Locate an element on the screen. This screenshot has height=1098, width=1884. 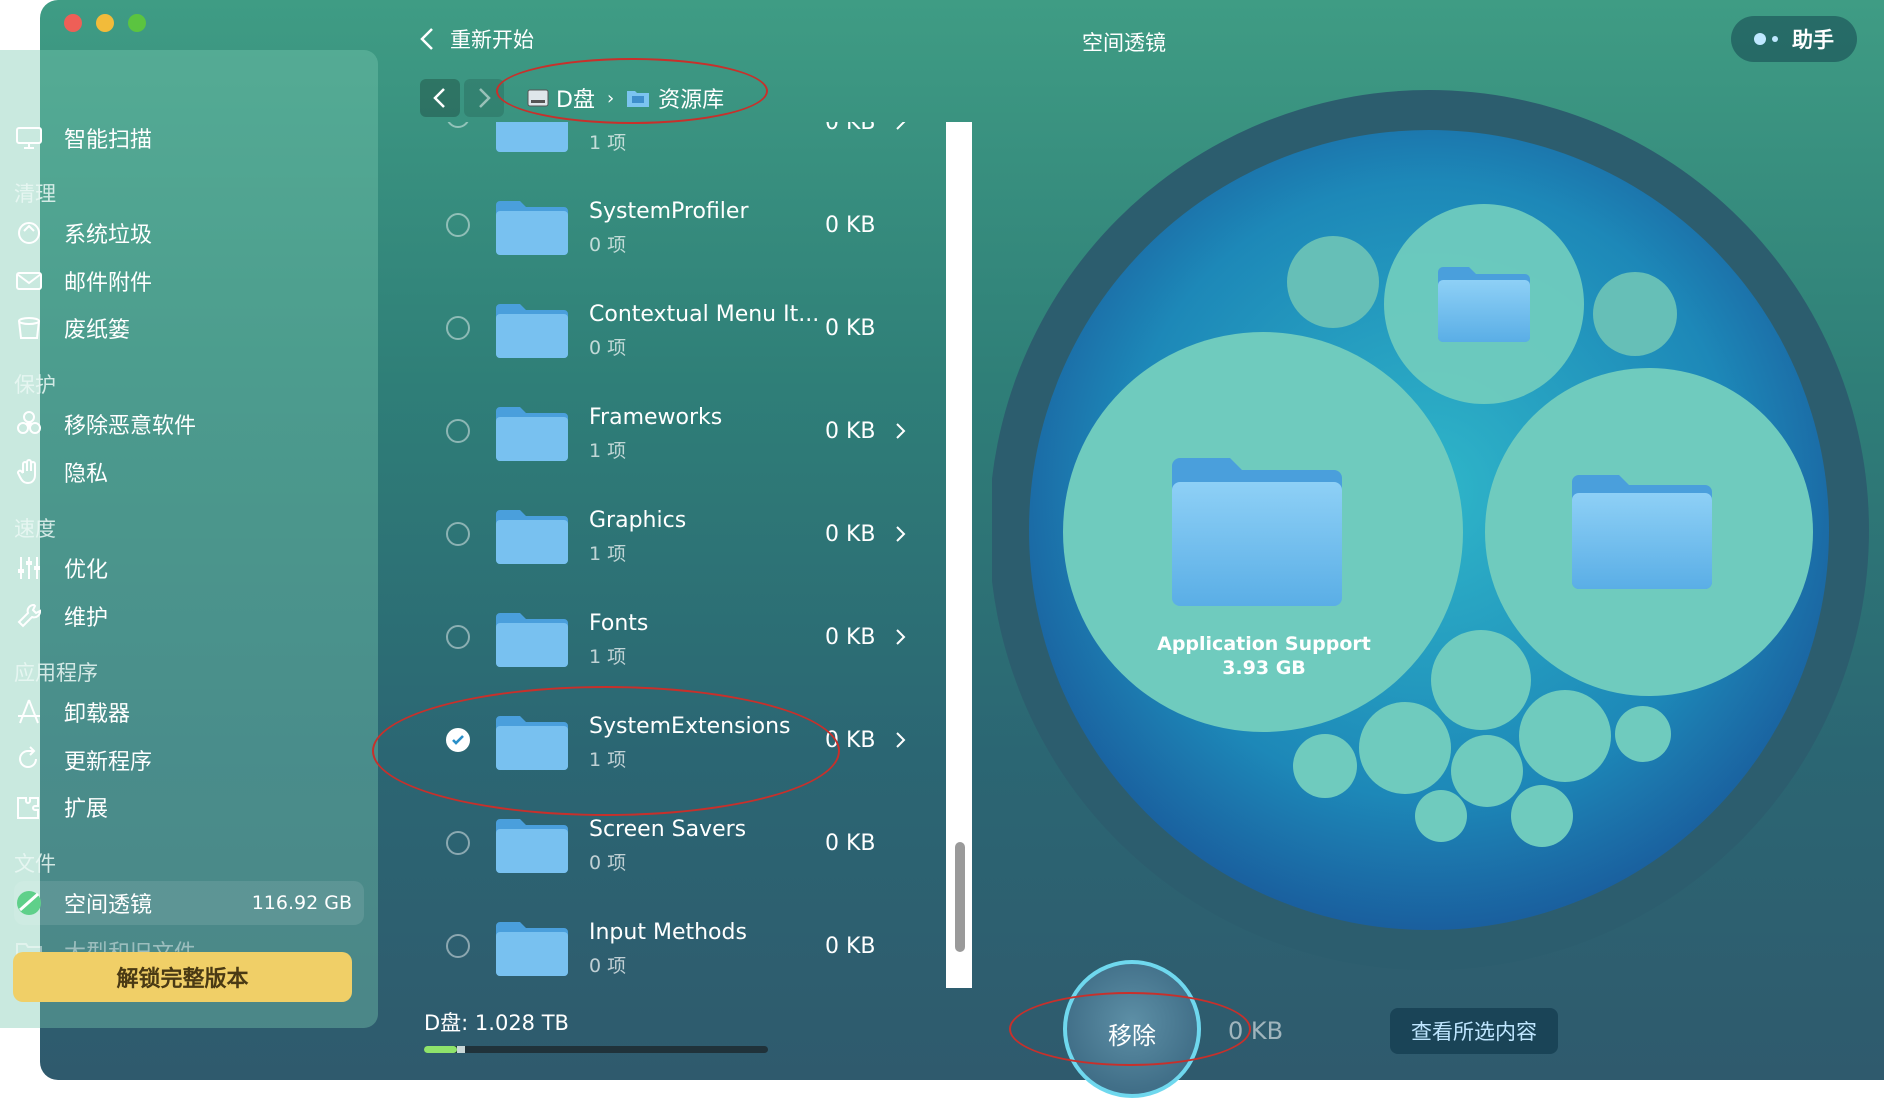
scrollbar-thumb is located at coordinates (960, 897).